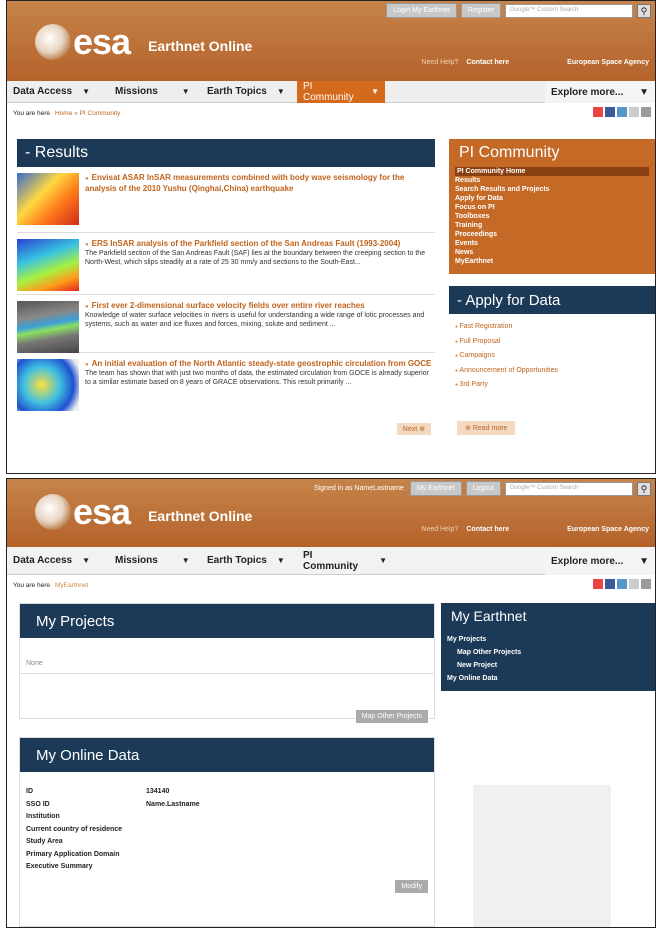 This screenshot has height=928, width=656. Describe the element at coordinates (552, 371) in the screenshot. I see `apply-link: Announcement of Opportunities` at that location.